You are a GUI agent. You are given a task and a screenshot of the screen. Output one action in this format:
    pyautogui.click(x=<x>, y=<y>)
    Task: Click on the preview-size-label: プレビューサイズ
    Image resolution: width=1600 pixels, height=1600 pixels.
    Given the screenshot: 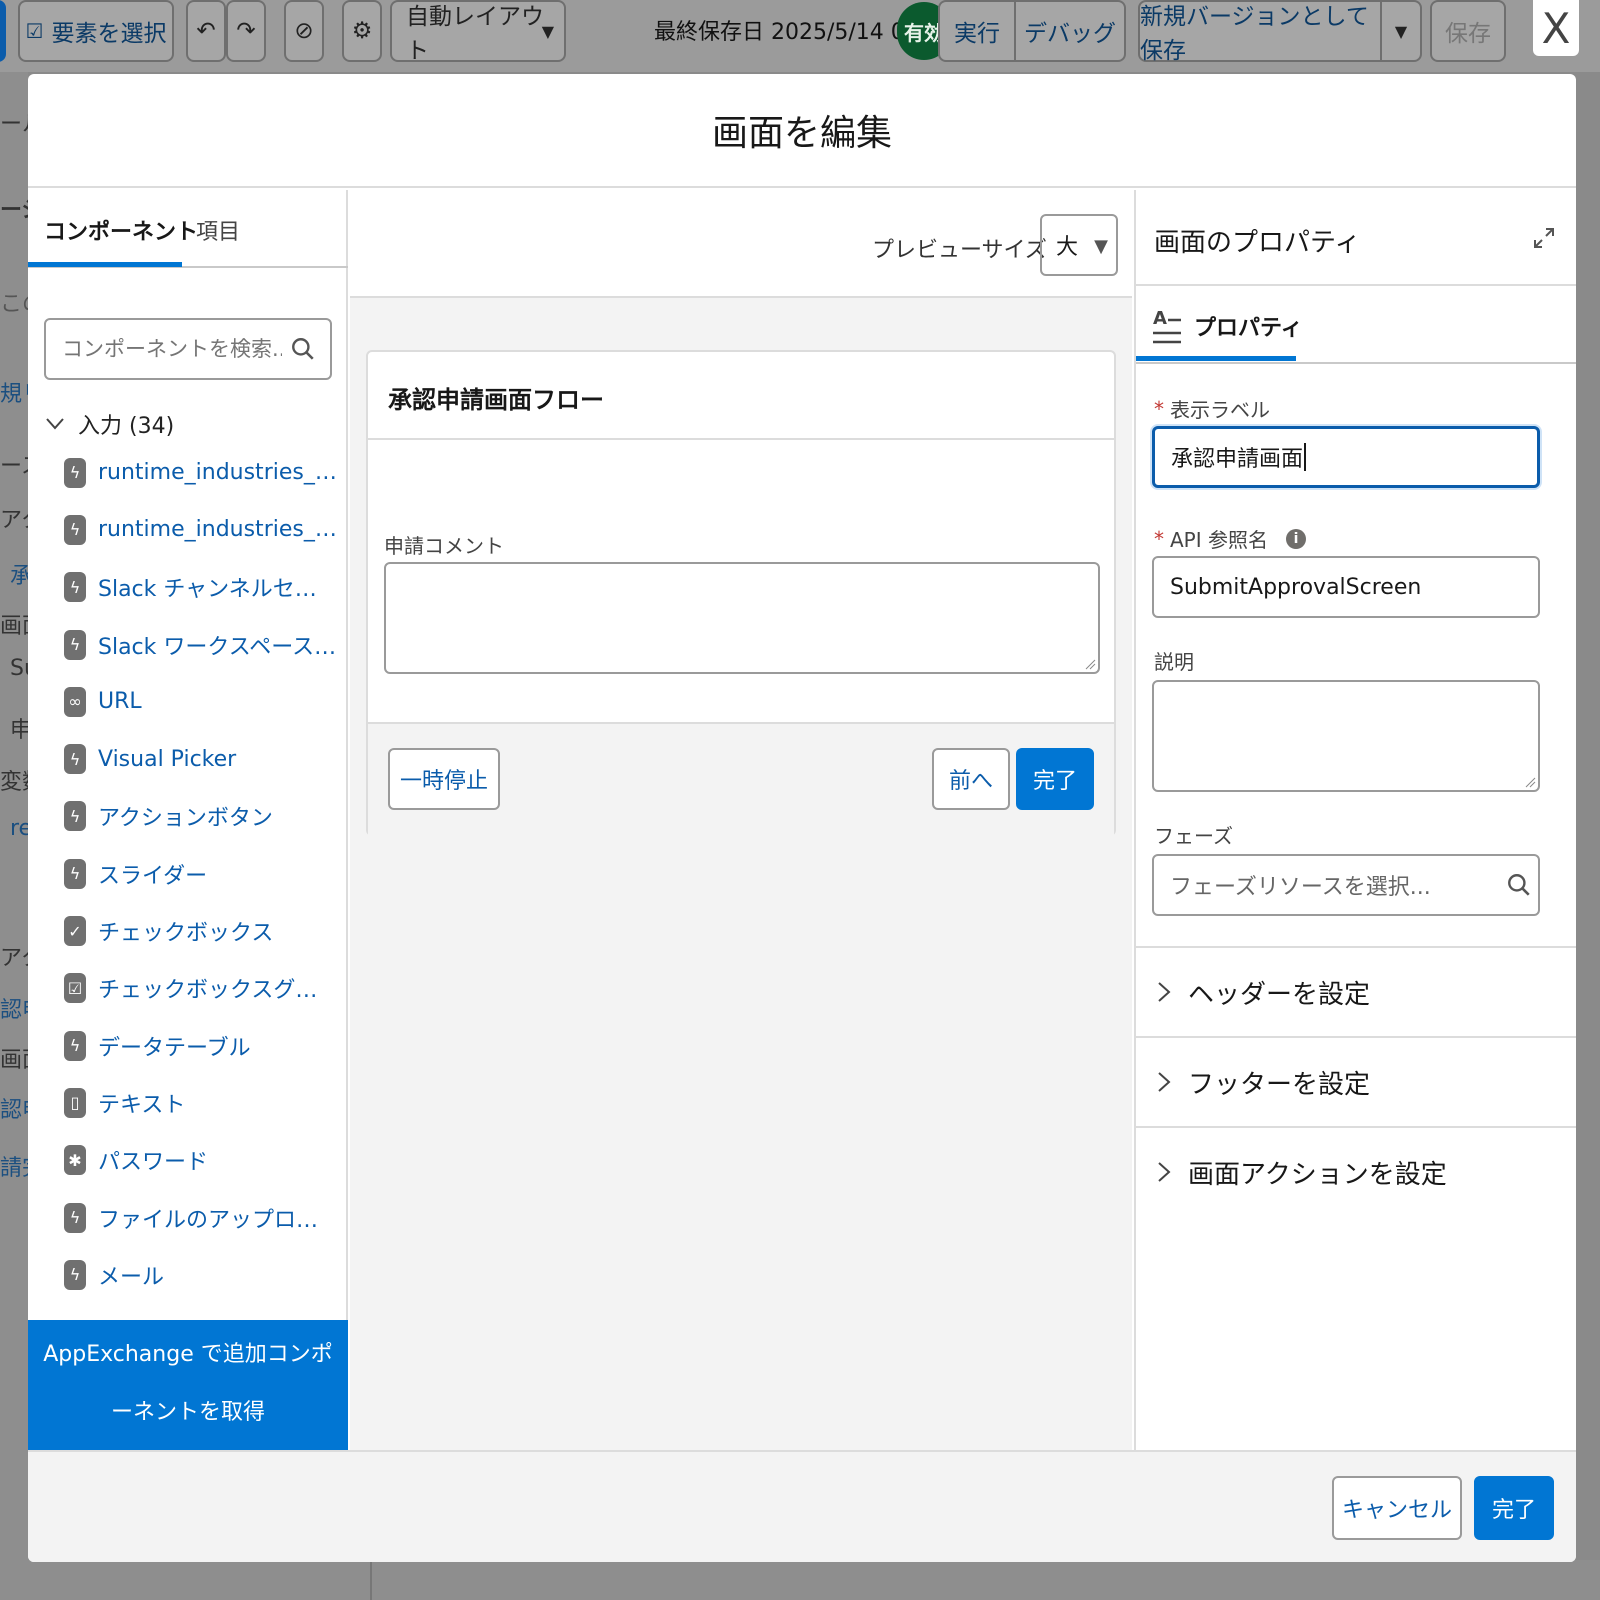 What is the action you would take?
    pyautogui.click(x=959, y=250)
    